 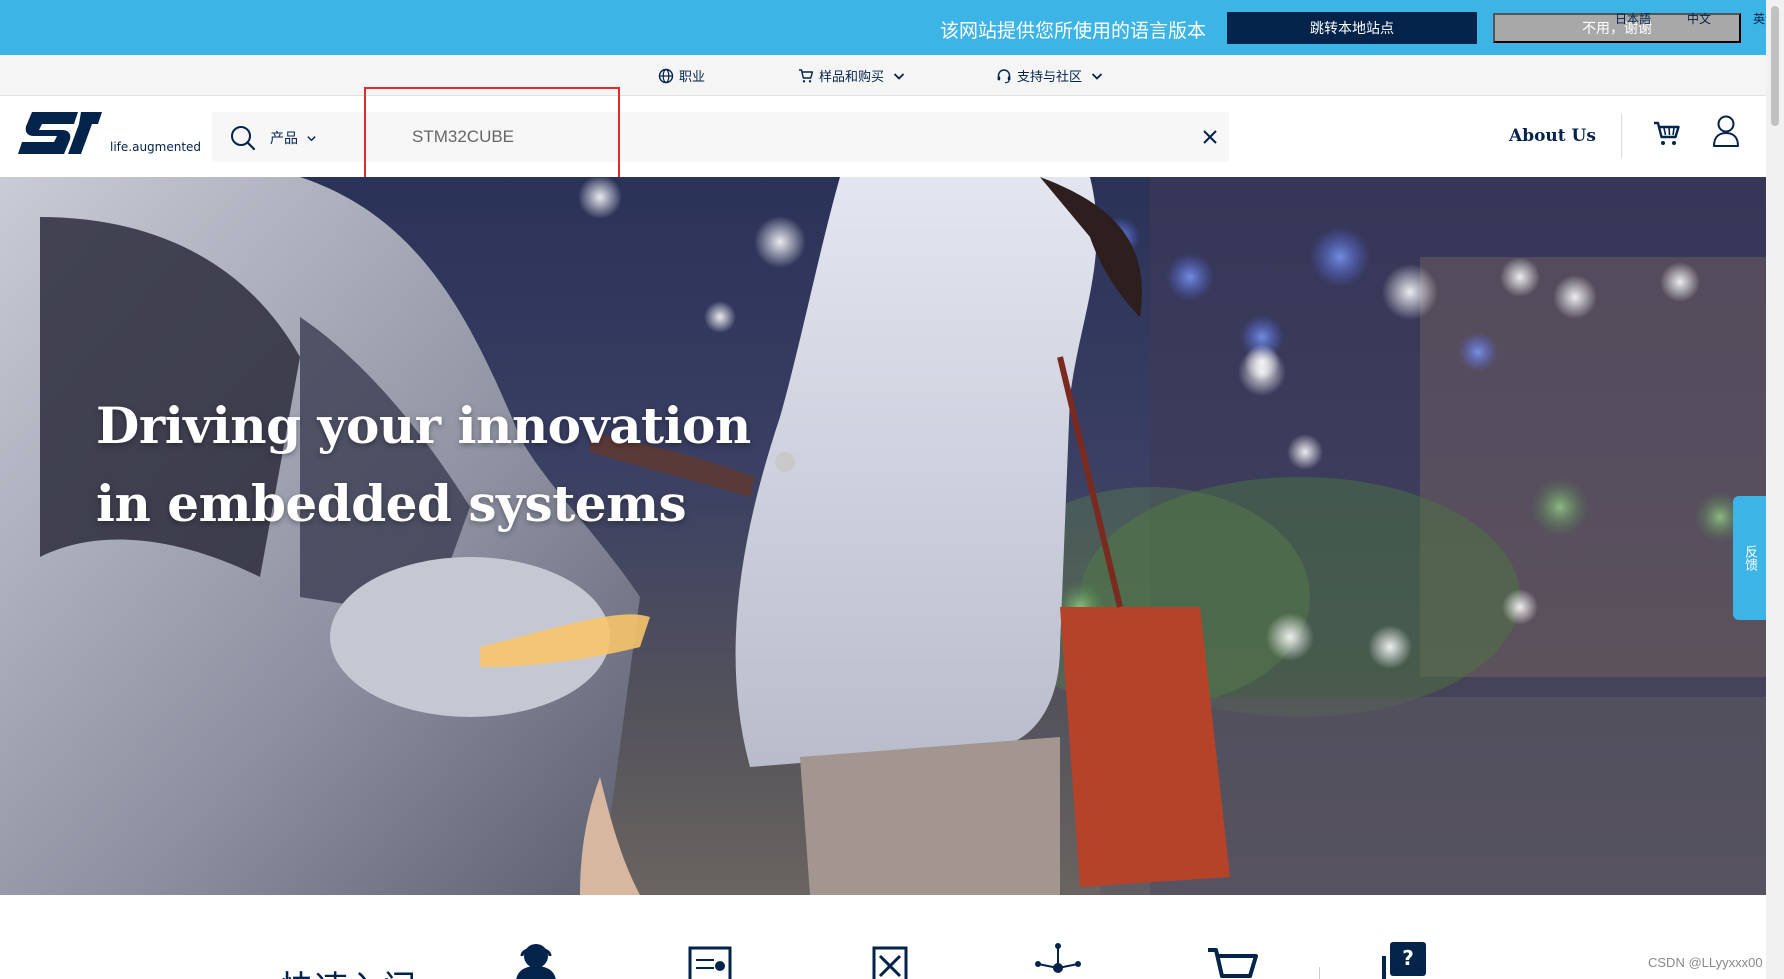 What do you see at coordinates (710, 960) in the screenshot?
I see `dashboard-icon` at bounding box center [710, 960].